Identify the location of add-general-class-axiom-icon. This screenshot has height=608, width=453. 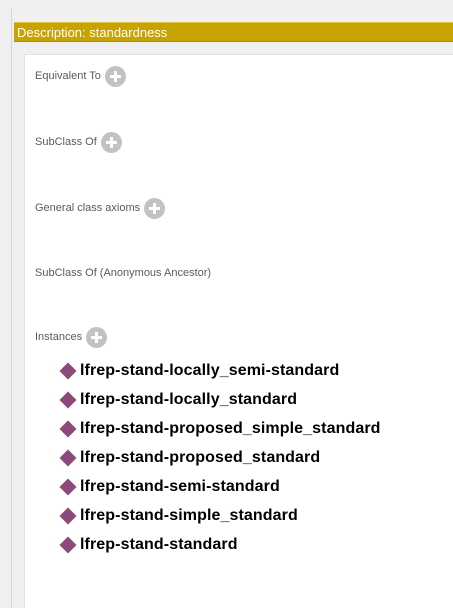
(155, 208).